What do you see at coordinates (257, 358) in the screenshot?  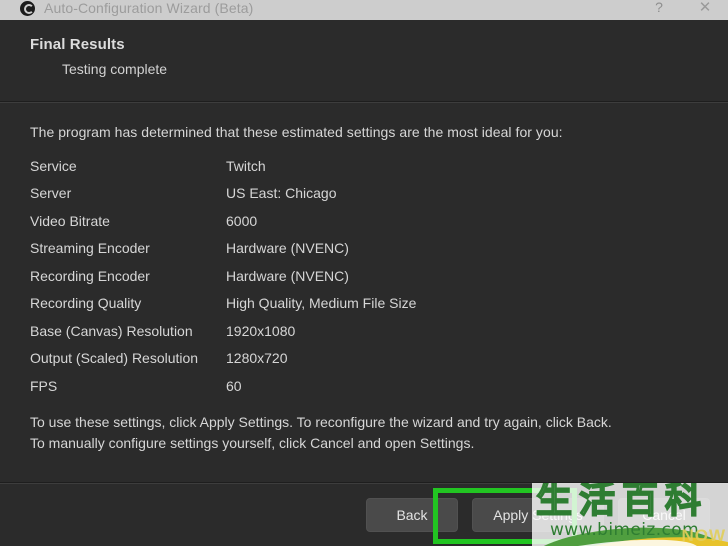 I see `setting-value: 1280x720` at bounding box center [257, 358].